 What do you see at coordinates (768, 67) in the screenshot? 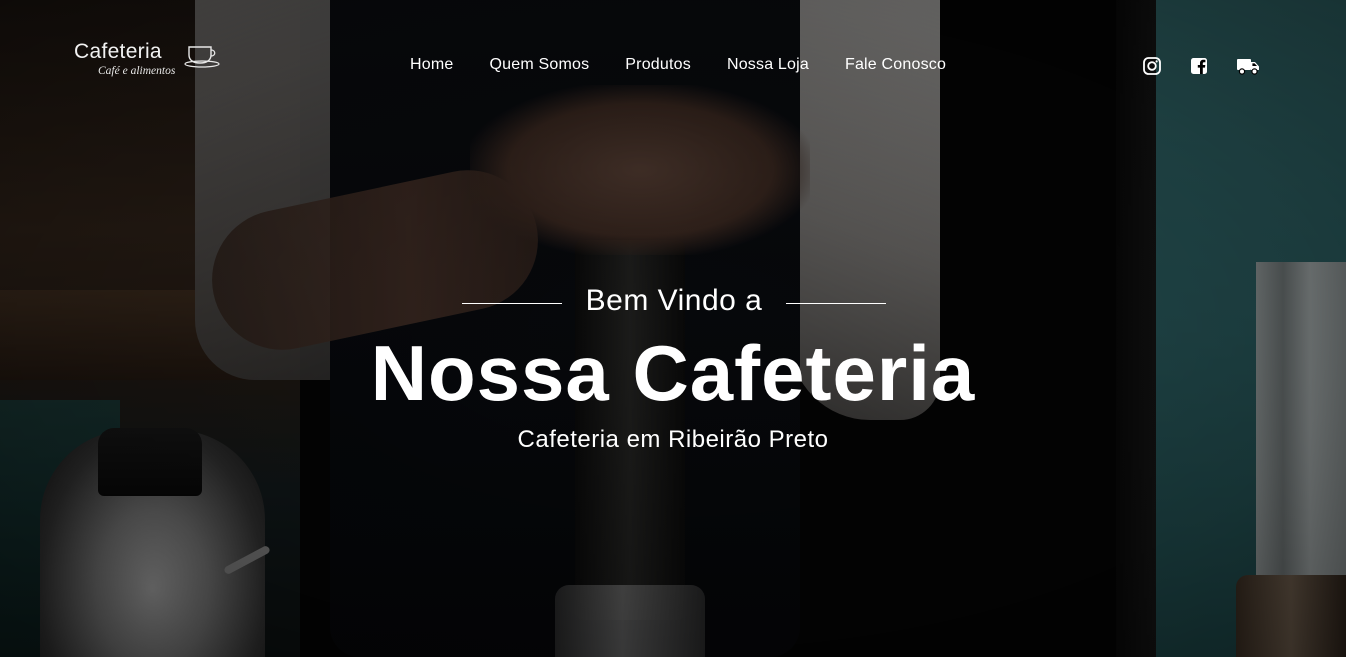
I see `nav-nossa-loja: Nossa Loja` at bounding box center [768, 67].